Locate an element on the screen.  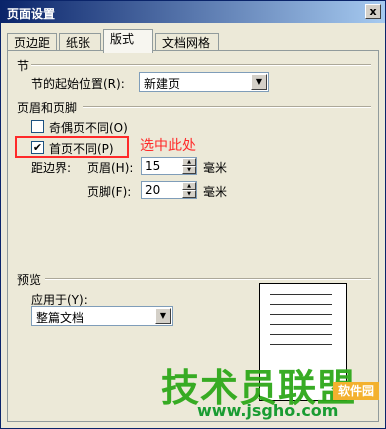
tab-layout: 版式 is located at coordinates (128, 41).